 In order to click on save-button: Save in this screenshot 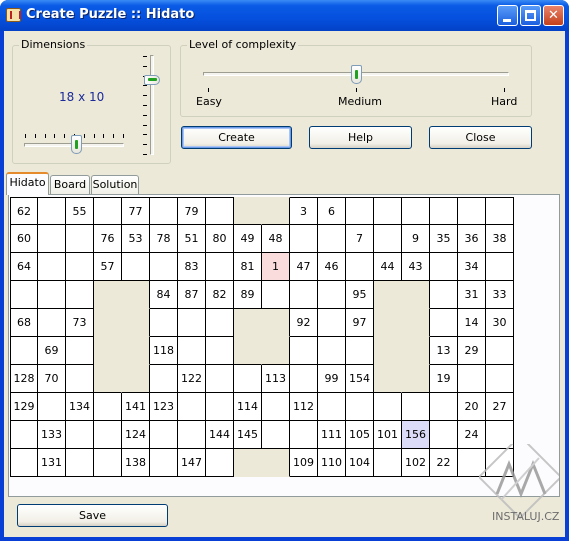, I will do `click(92, 515)`.